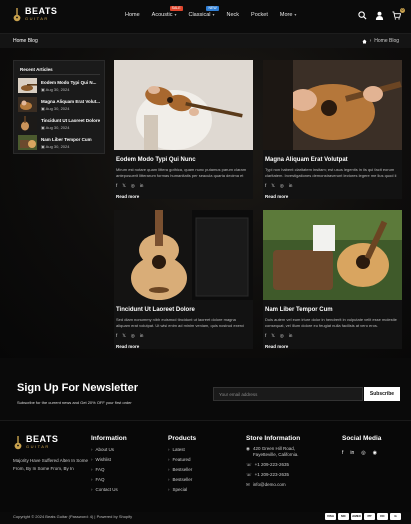 The width and height of the screenshot is (411, 524). I want to click on breadcrumb-trail: › Home Blog, so click(380, 41).